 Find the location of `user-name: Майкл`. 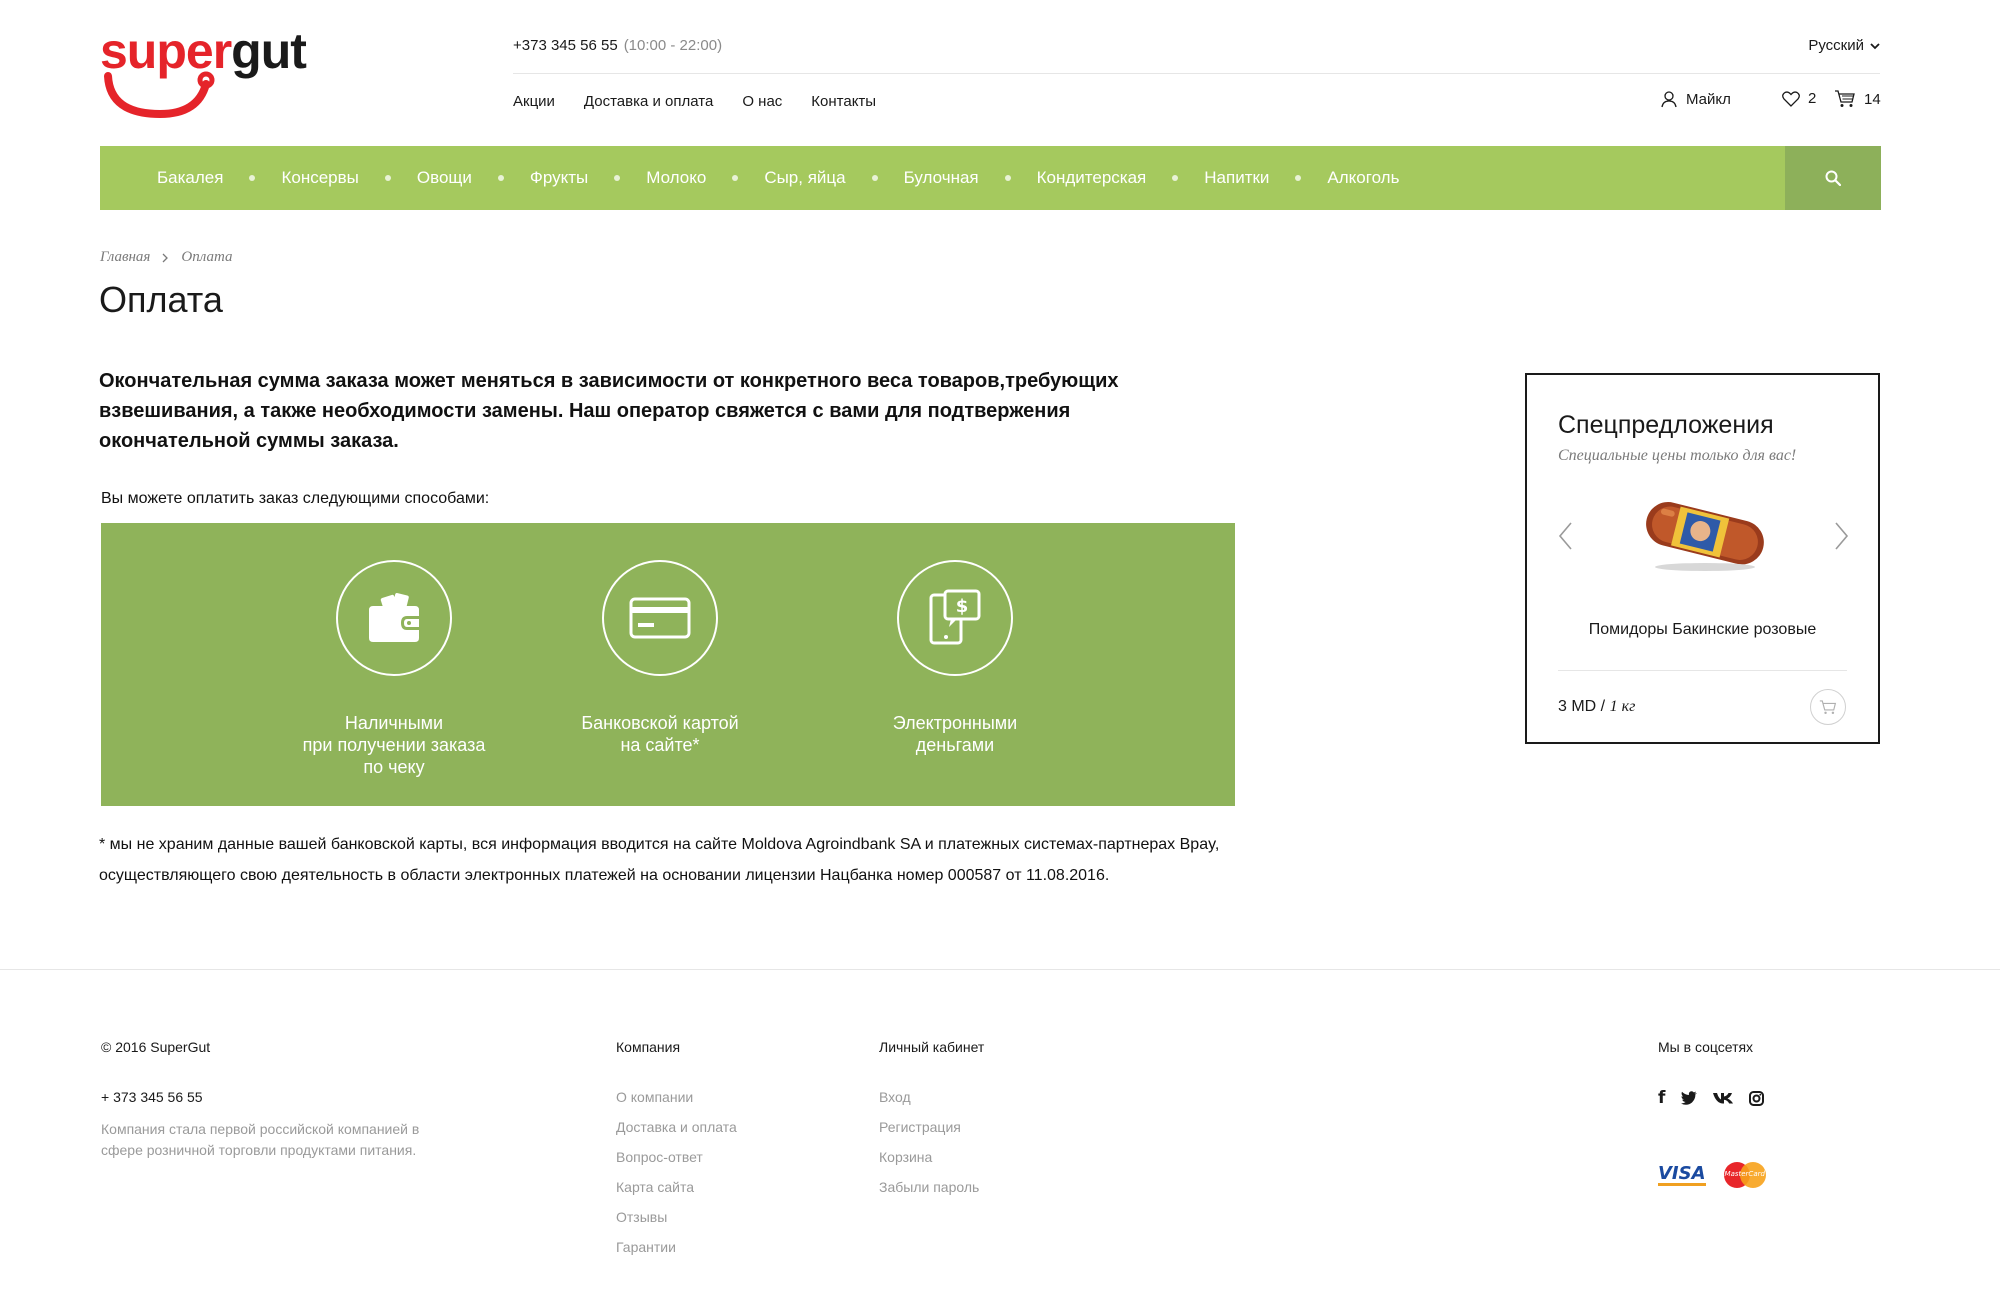

user-name: Майкл is located at coordinates (1708, 99).